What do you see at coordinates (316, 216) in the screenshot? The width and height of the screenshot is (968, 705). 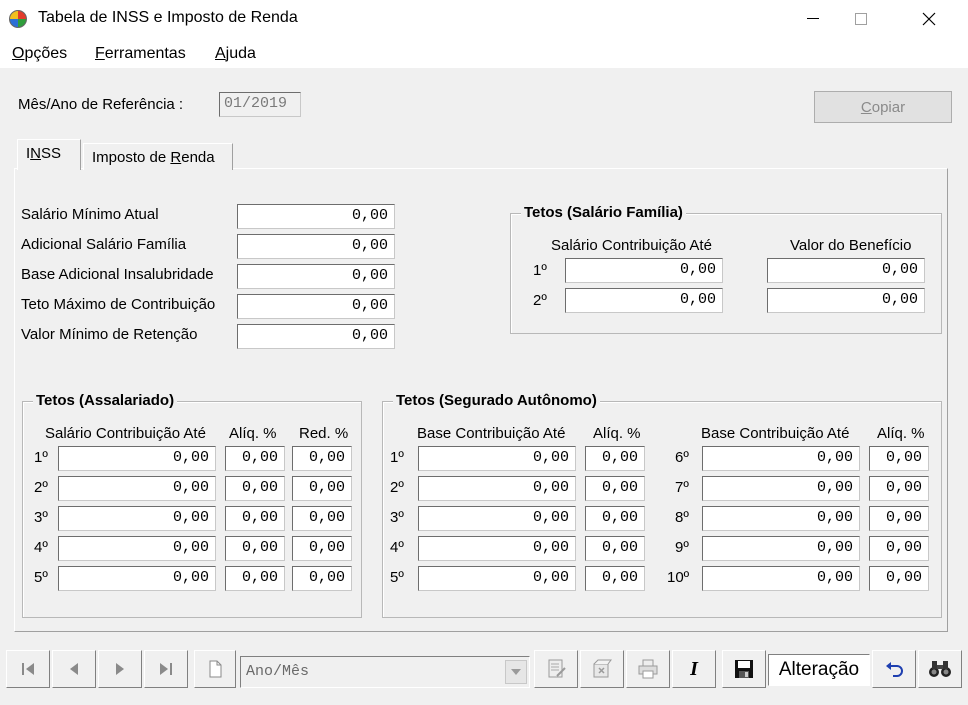 I see `field-salario-minimo: 0,00` at bounding box center [316, 216].